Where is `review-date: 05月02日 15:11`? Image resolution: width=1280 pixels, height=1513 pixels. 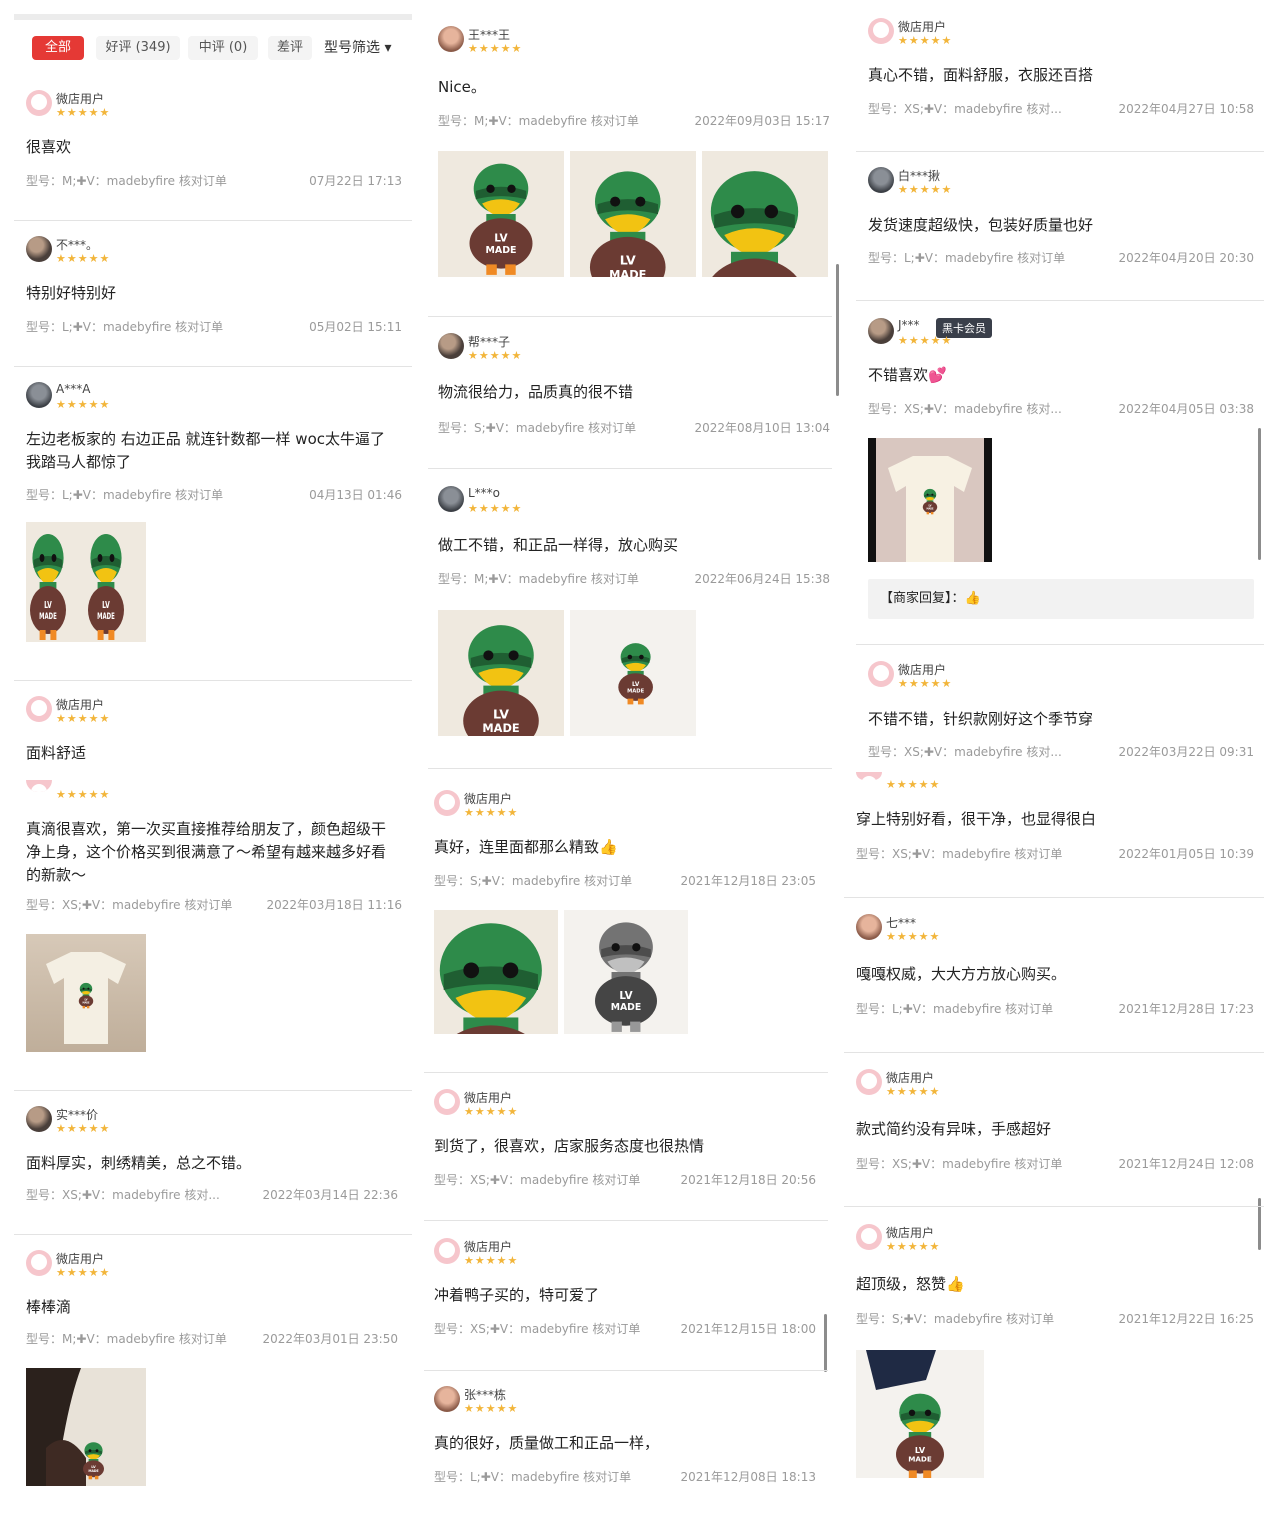
review-date: 05月02日 15:11 is located at coordinates (355, 327).